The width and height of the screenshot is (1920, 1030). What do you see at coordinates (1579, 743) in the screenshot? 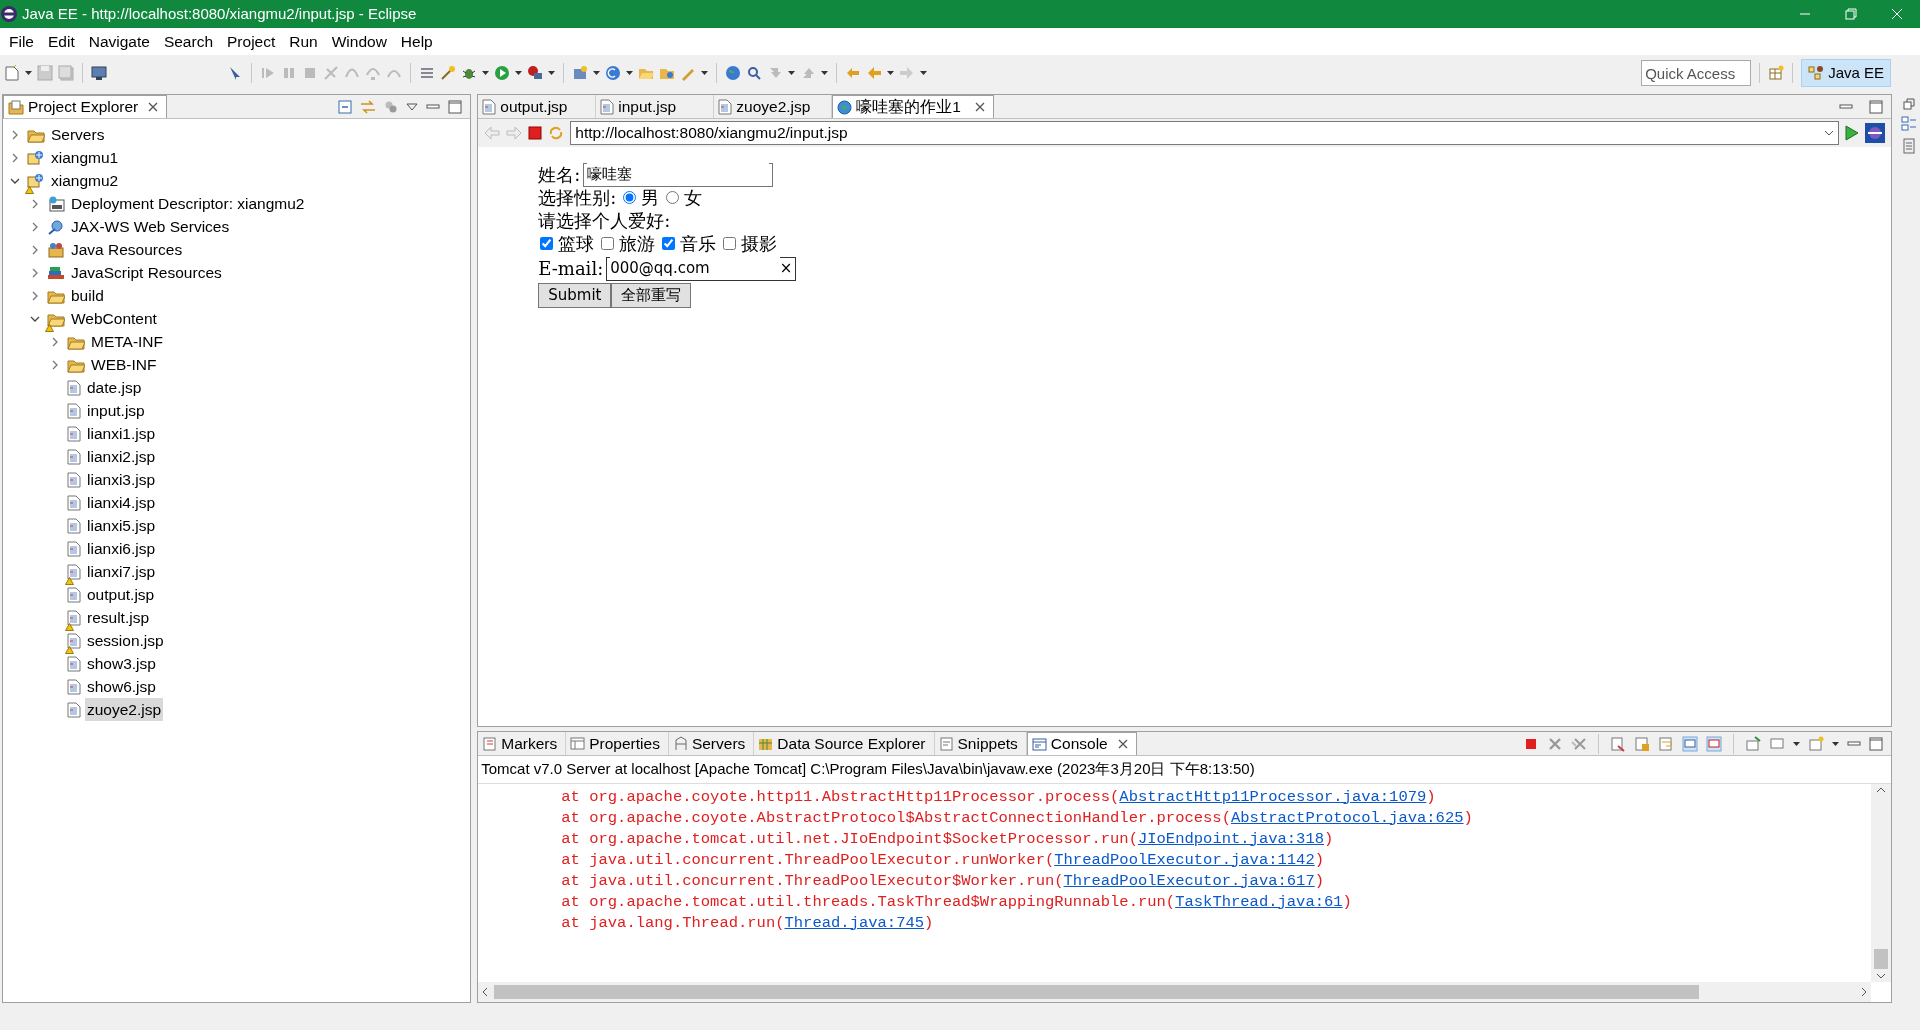
I see `remove-all-icon` at bounding box center [1579, 743].